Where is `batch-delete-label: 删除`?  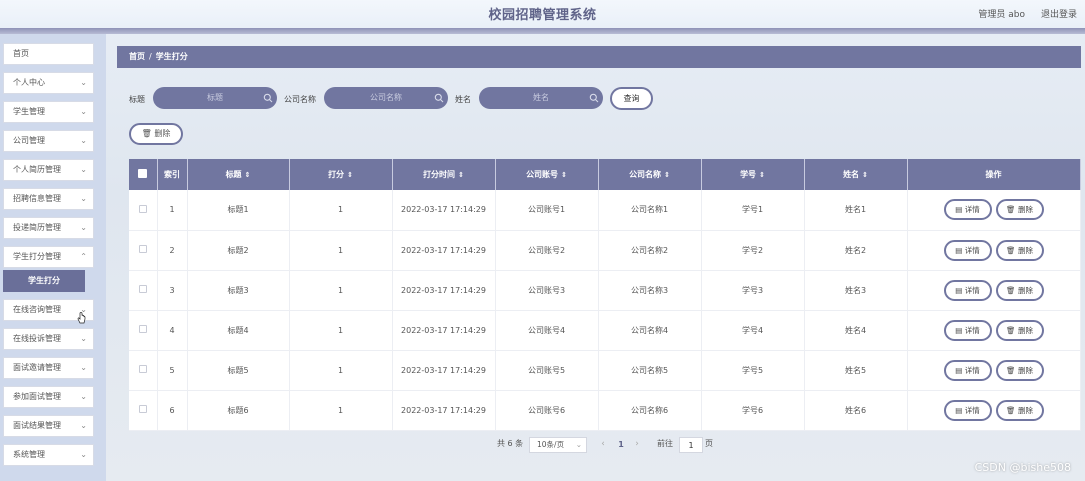
batch-delete-label: 删除 is located at coordinates (162, 133).